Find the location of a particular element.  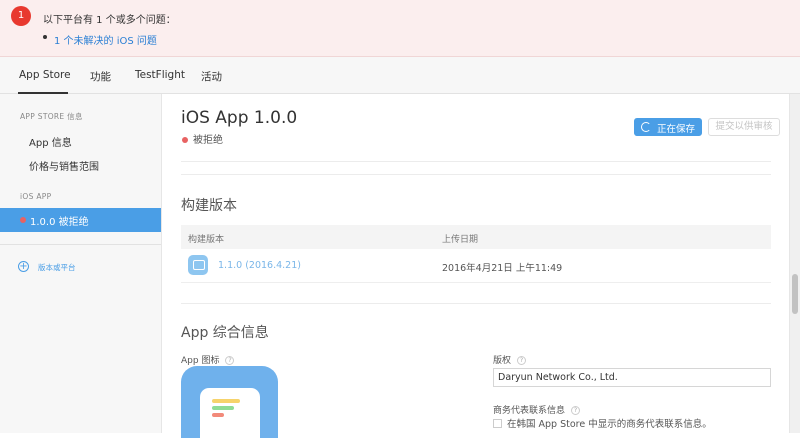

tab-testflight: TestFlight is located at coordinates (160, 75).